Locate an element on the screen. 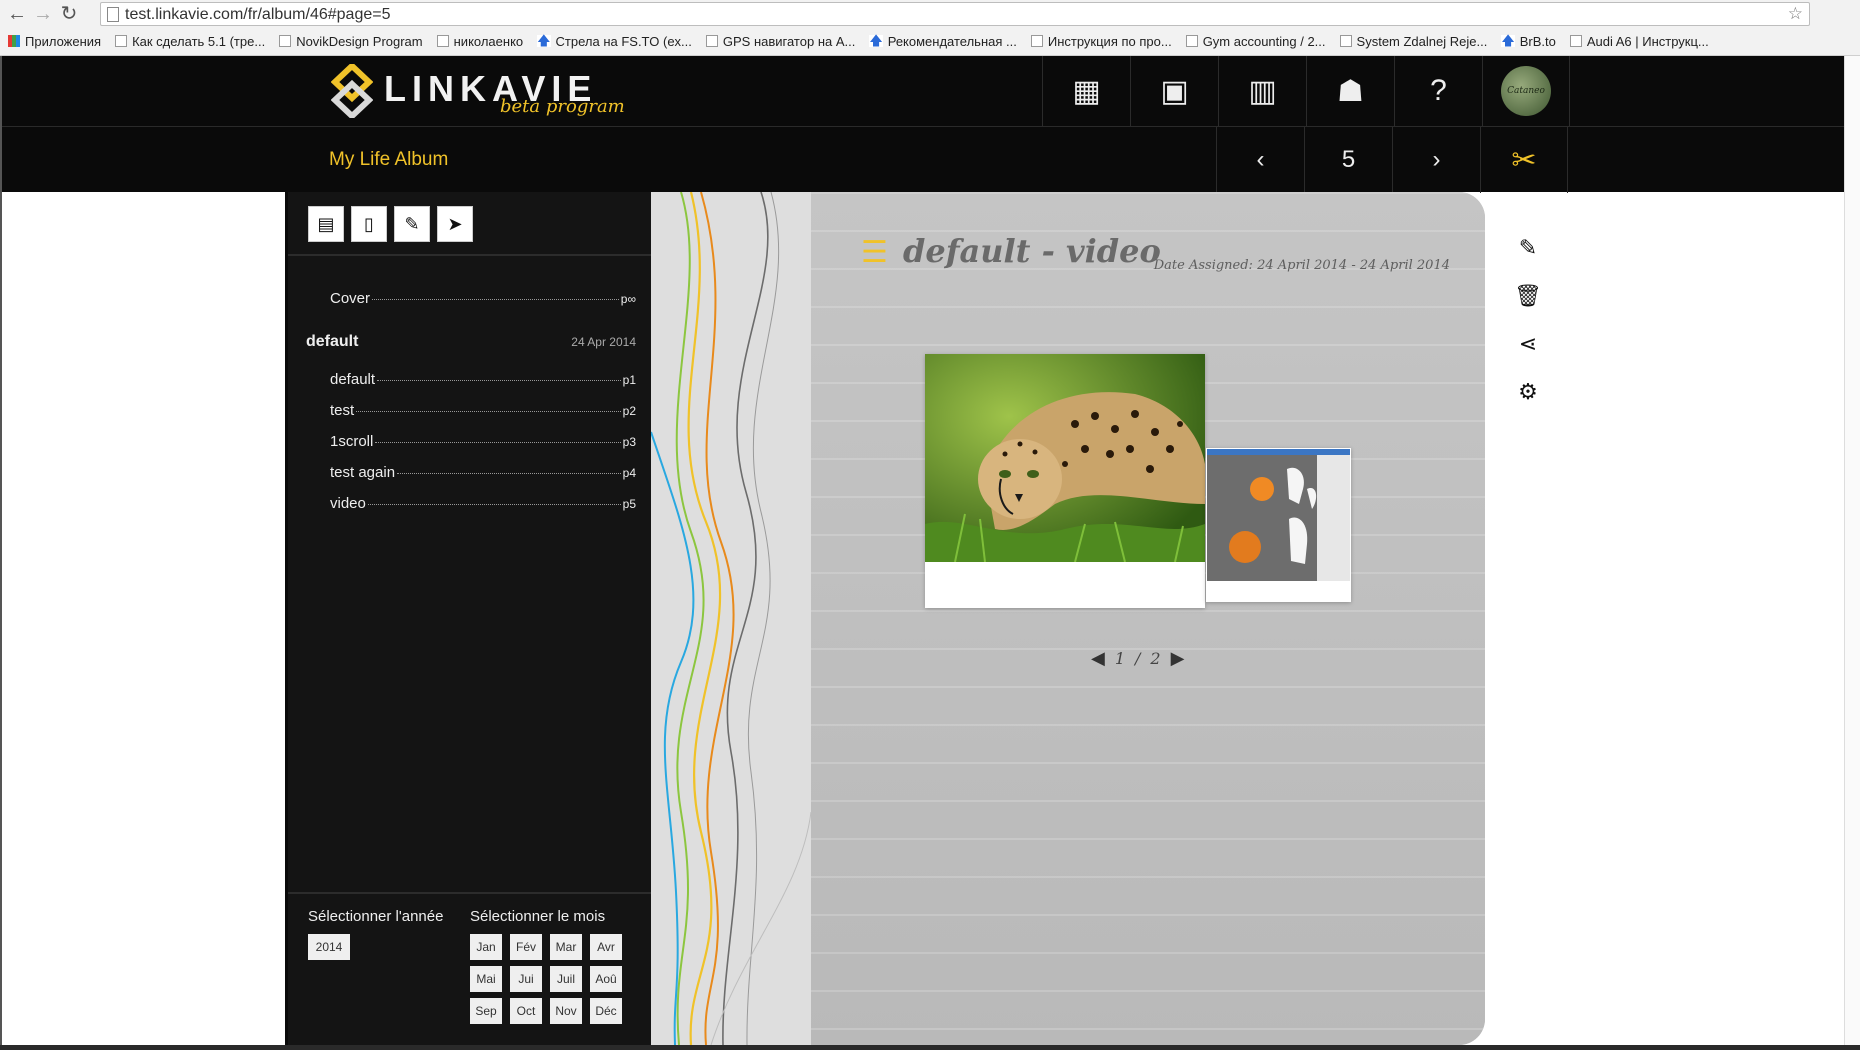  toc-group: default 24 Apr 2014 is located at coordinates (471, 342).